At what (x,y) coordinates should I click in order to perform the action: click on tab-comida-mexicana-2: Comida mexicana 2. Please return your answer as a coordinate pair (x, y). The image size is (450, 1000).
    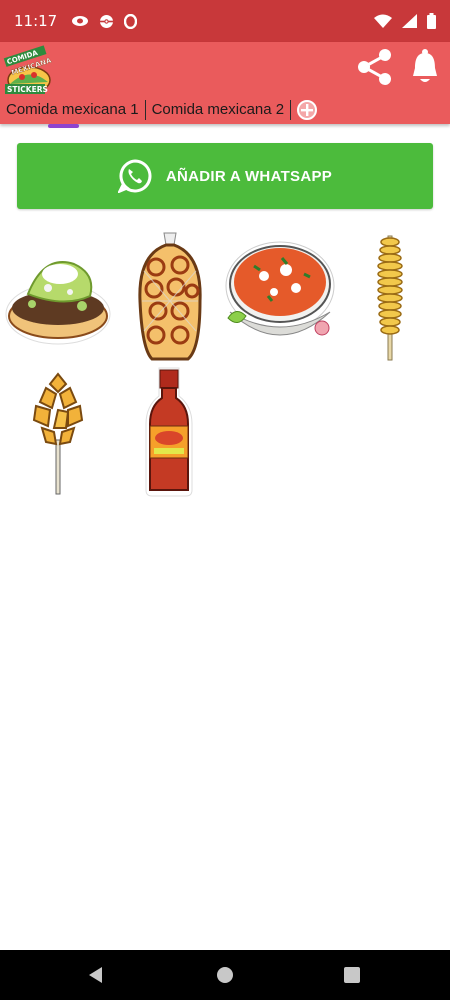
    Looking at the image, I should click on (218, 110).